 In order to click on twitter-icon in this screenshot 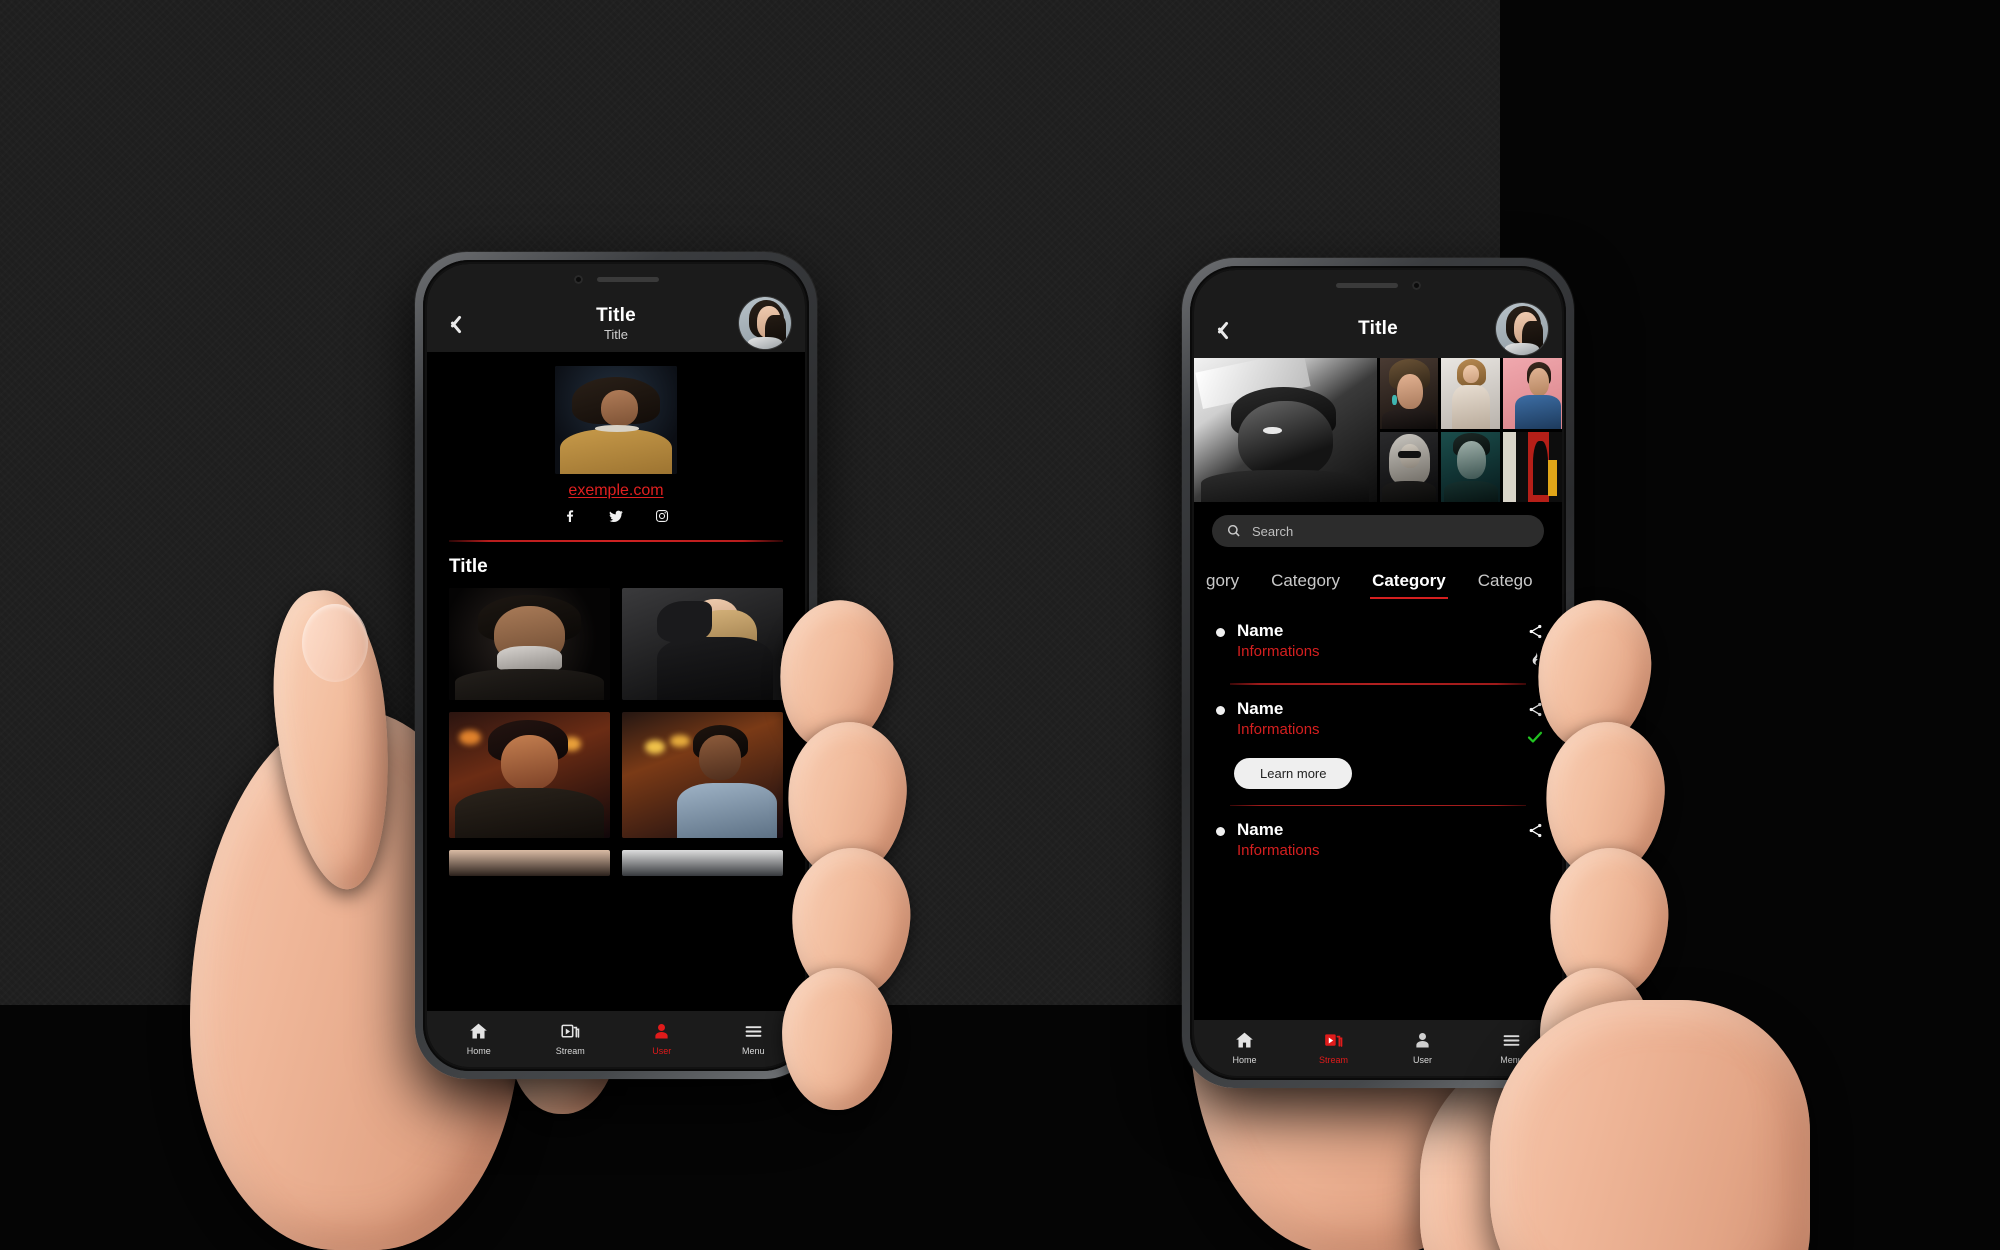, I will do `click(616, 516)`.